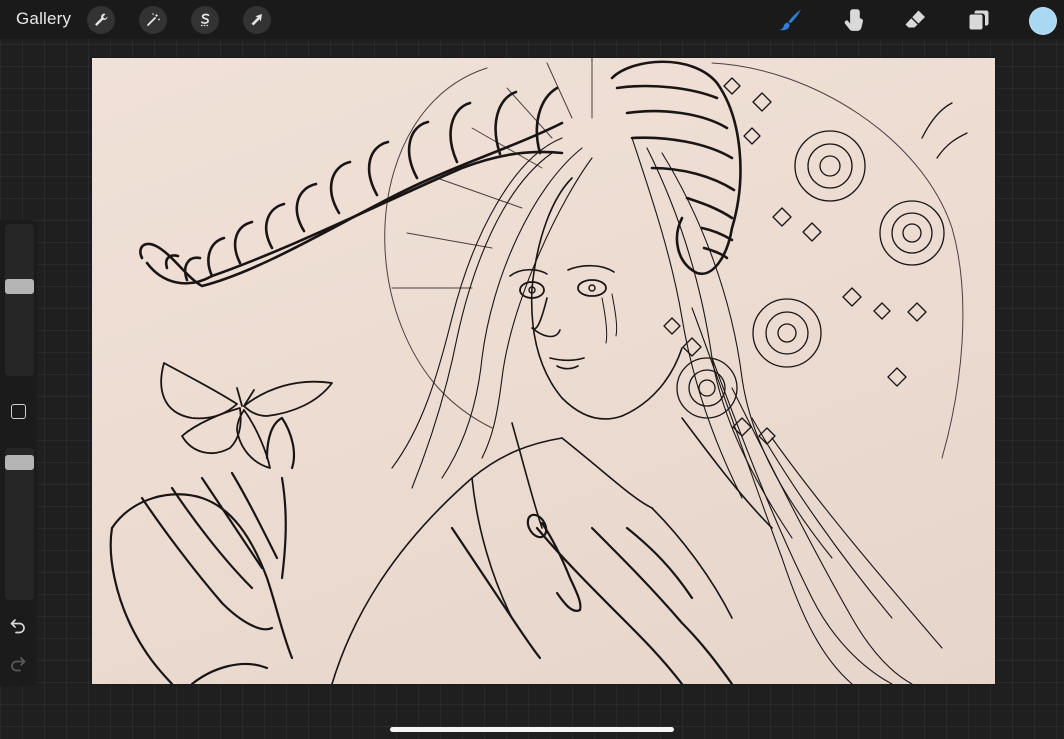 This screenshot has height=739, width=1064. I want to click on magic-wand-icon, so click(153, 19).